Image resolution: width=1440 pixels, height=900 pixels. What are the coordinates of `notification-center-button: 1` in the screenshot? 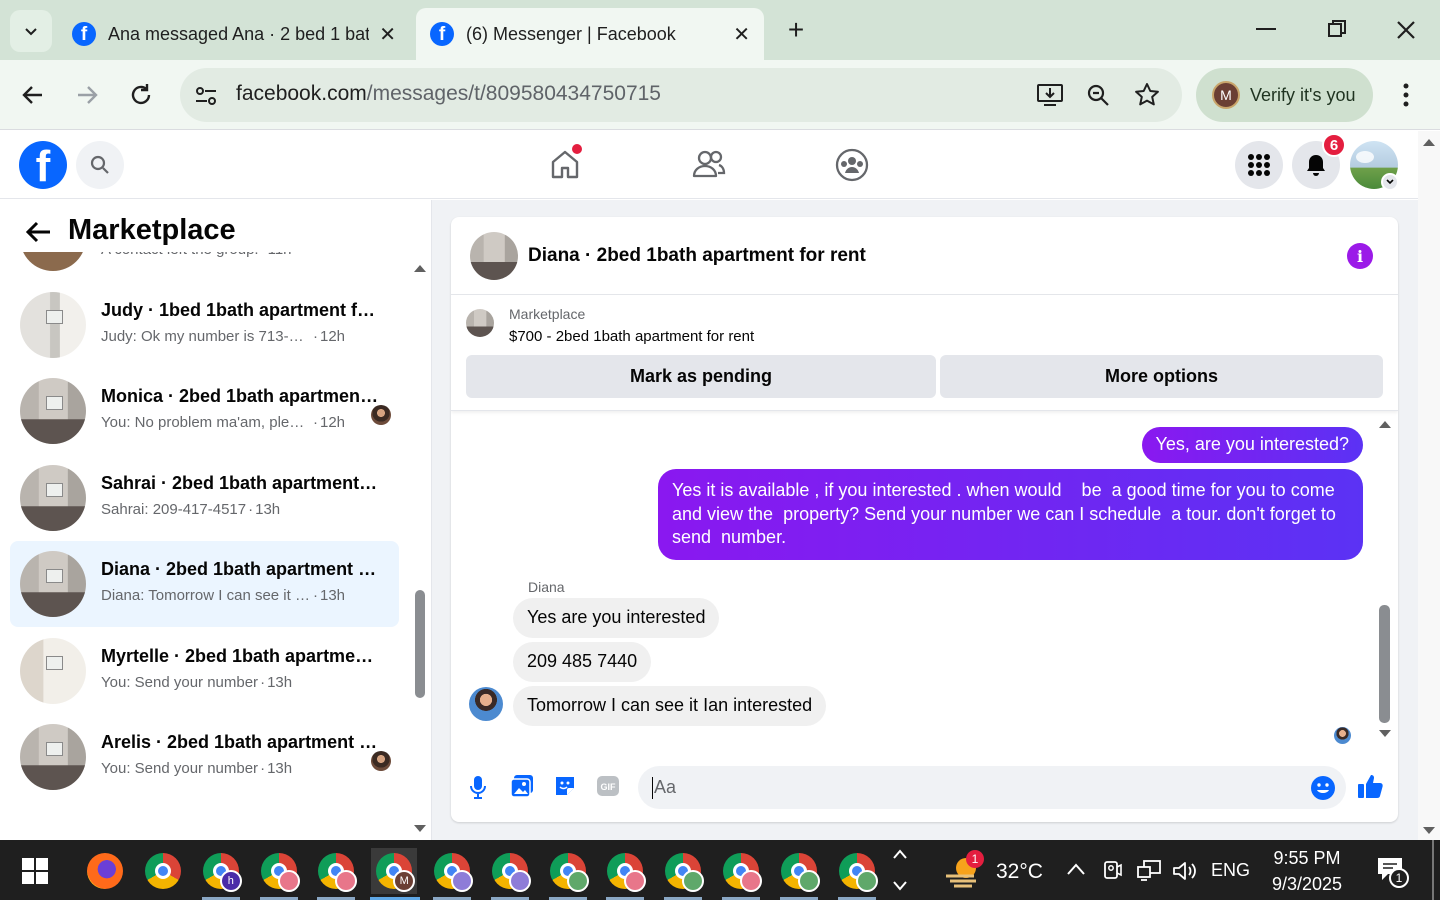 It's located at (1392, 872).